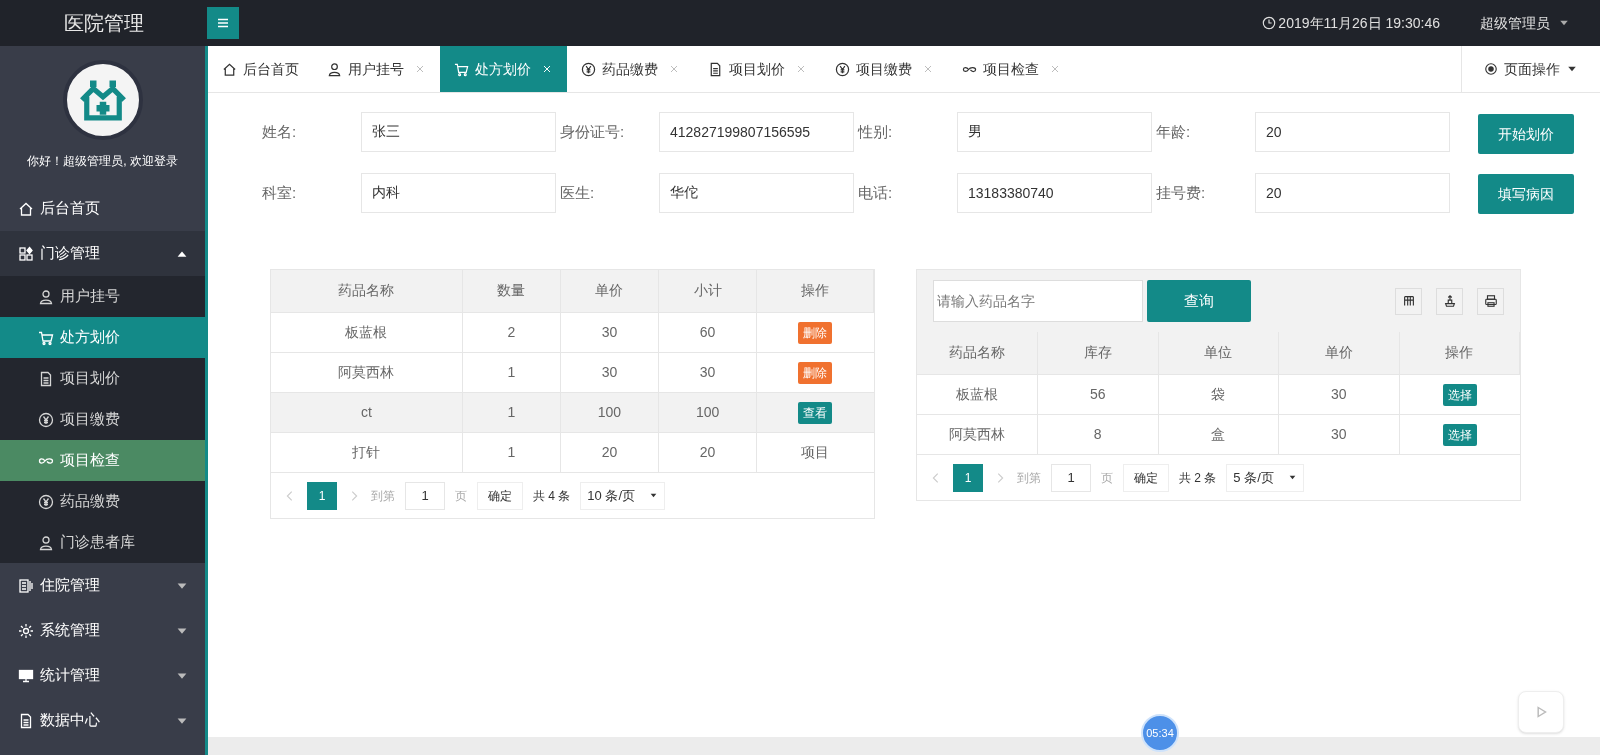 This screenshot has width=1600, height=755. What do you see at coordinates (260, 69) in the screenshot?
I see `tab: 后台首页` at bounding box center [260, 69].